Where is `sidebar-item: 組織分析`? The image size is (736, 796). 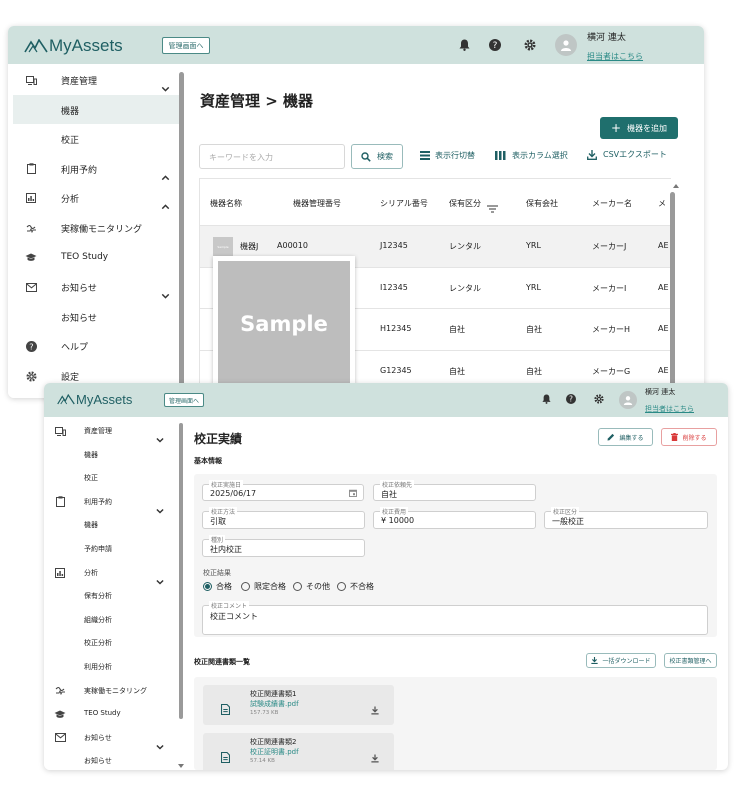
sidebar-item: 組織分析 is located at coordinates (111, 620).